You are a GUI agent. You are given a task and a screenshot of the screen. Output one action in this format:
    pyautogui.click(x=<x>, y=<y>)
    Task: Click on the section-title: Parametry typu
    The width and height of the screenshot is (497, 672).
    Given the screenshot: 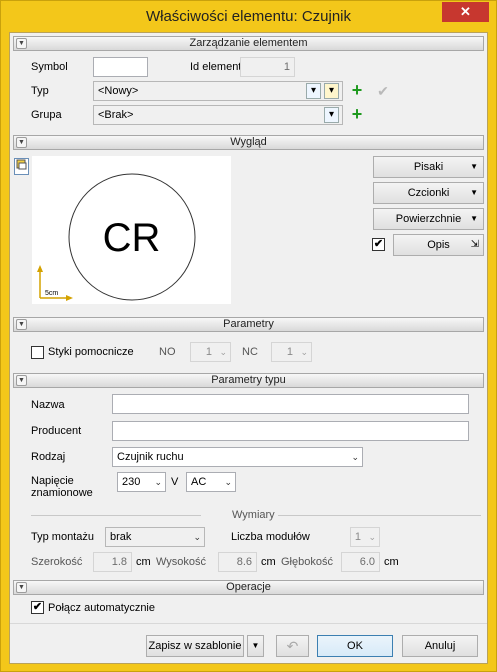 What is the action you would take?
    pyautogui.click(x=248, y=380)
    